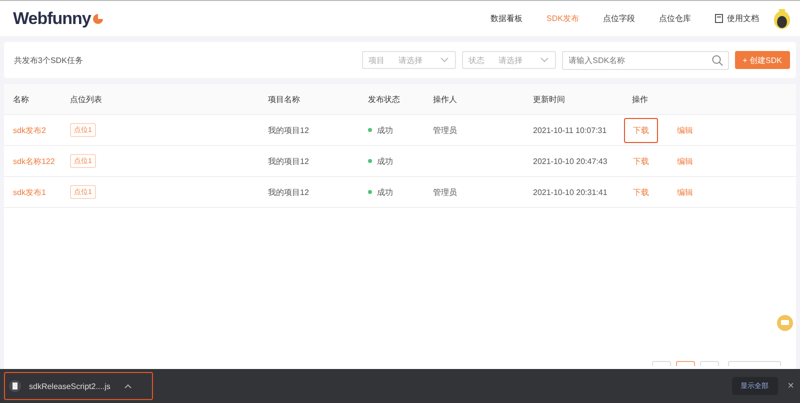 The height and width of the screenshot is (403, 800). What do you see at coordinates (719, 18) in the screenshot?
I see `document-icon` at bounding box center [719, 18].